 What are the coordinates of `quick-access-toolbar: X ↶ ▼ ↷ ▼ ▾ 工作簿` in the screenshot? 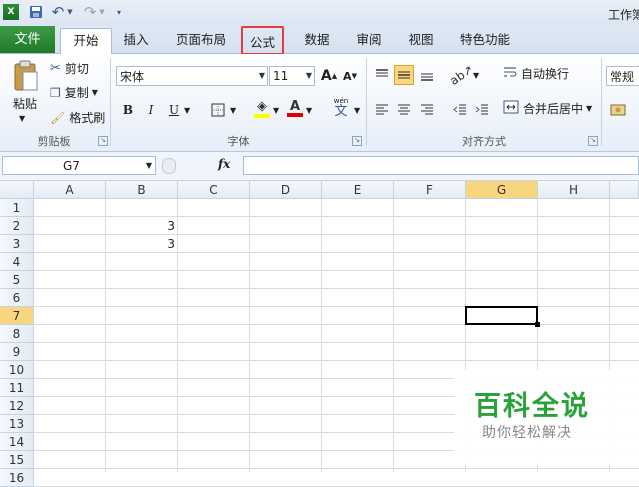 It's located at (319, 13).